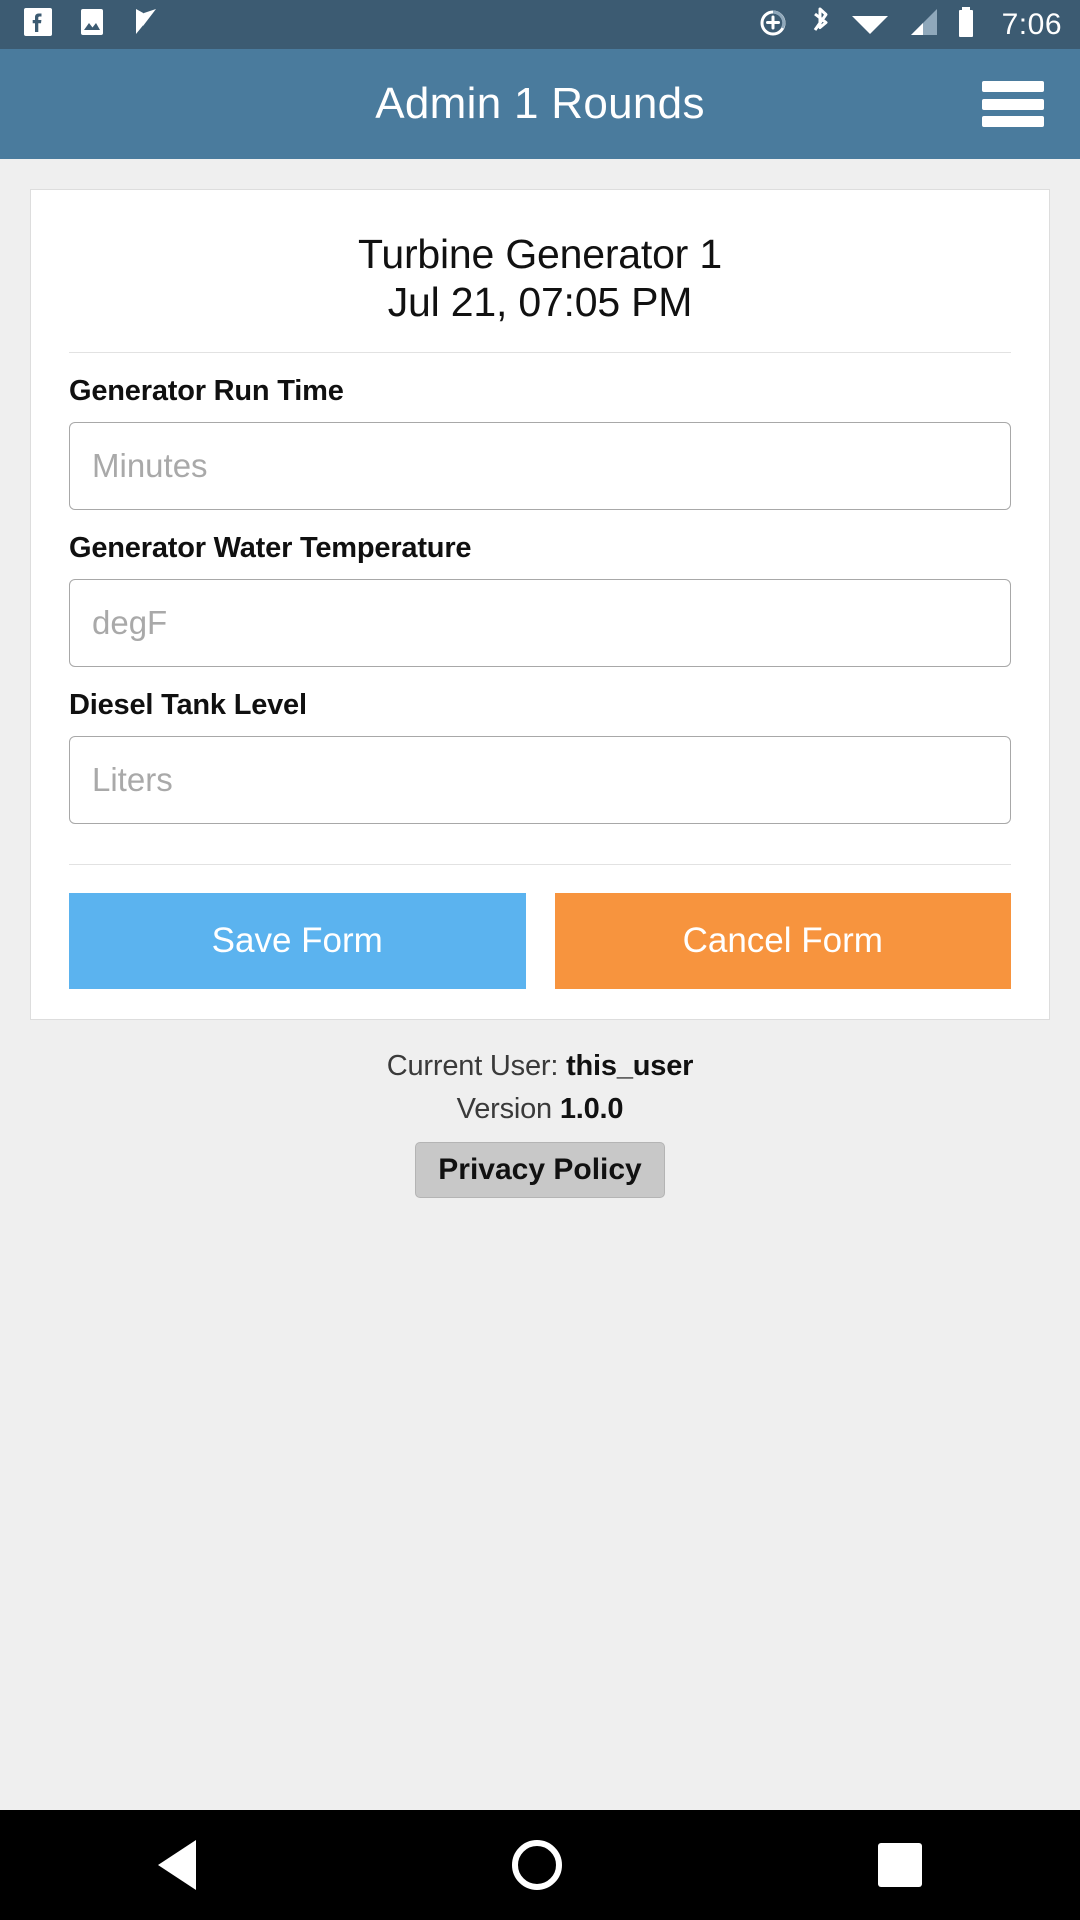 This screenshot has width=1080, height=1920. What do you see at coordinates (177, 1865) in the screenshot?
I see `back-triangle-icon` at bounding box center [177, 1865].